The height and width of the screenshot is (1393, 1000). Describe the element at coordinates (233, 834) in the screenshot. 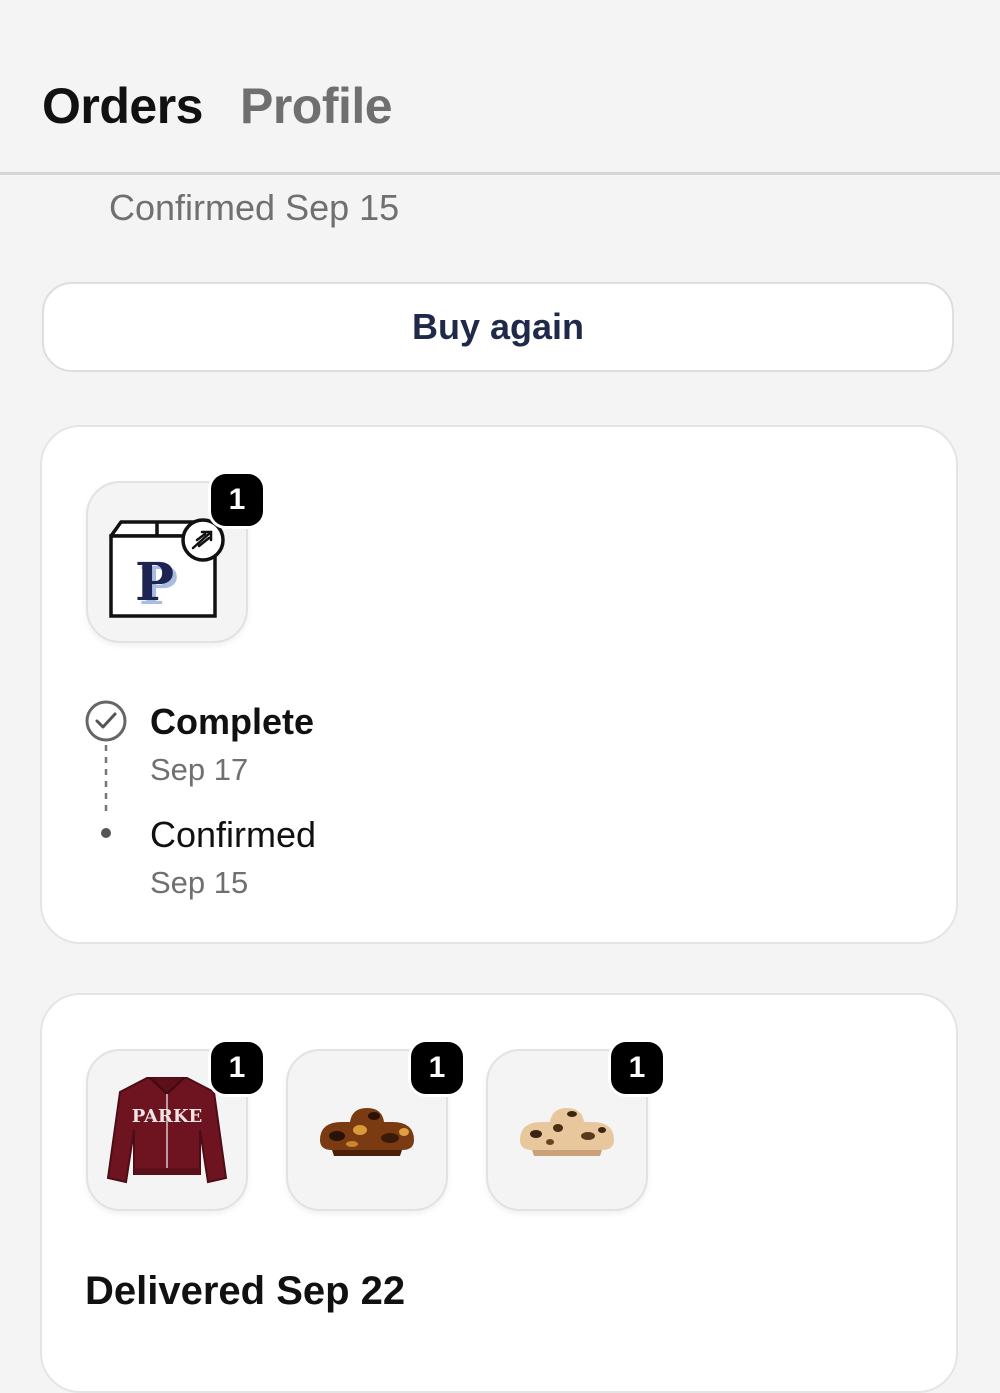

I see `timeline-confirmed-label: Confirmed` at that location.